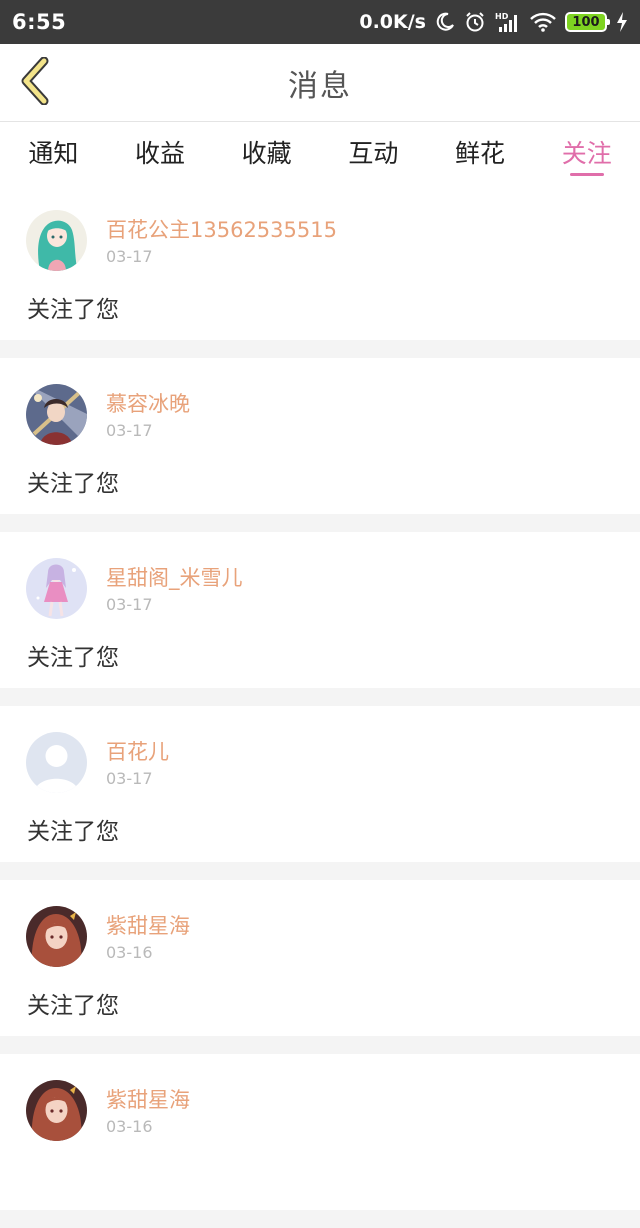  I want to click on username: 星甜阁_米雪儿, so click(174, 577).